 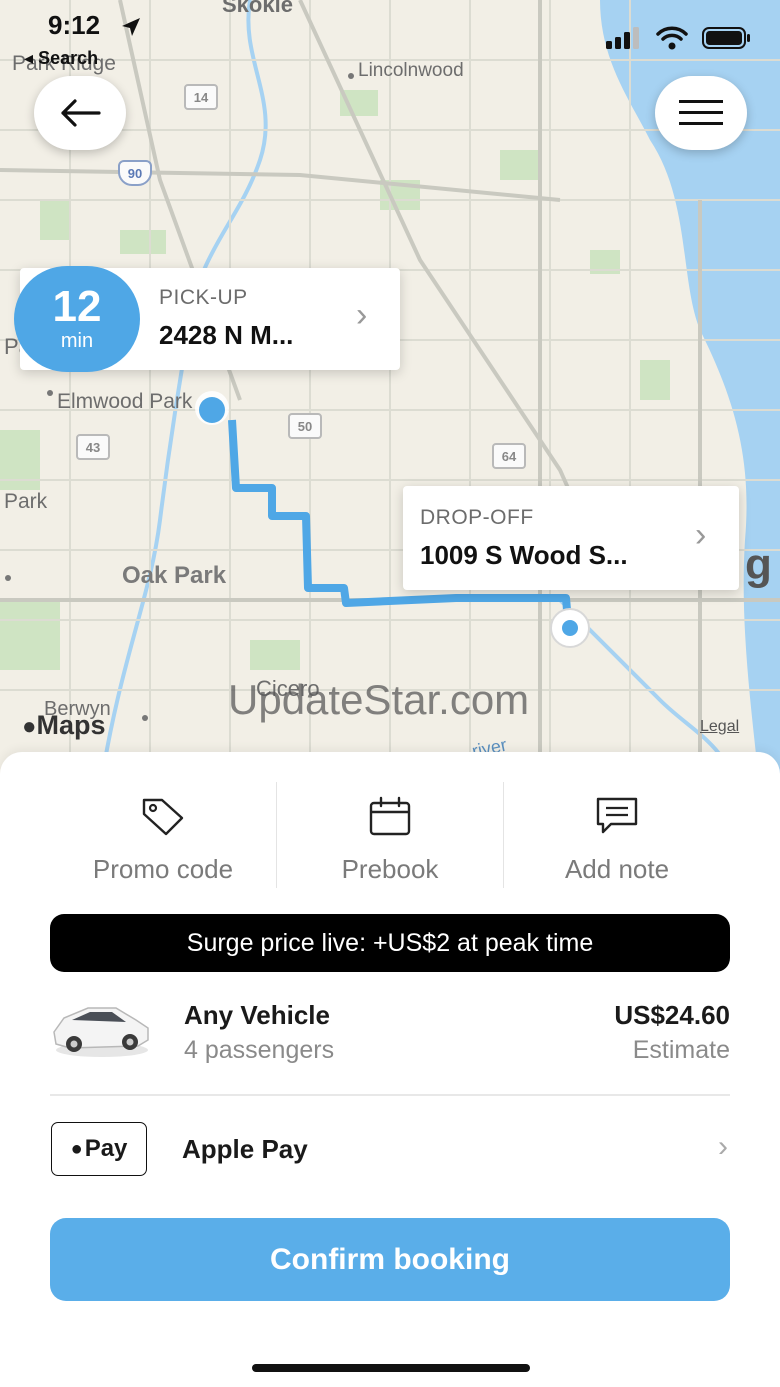 I want to click on confirm-booking-button: Confirm booking, so click(x=390, y=1259).